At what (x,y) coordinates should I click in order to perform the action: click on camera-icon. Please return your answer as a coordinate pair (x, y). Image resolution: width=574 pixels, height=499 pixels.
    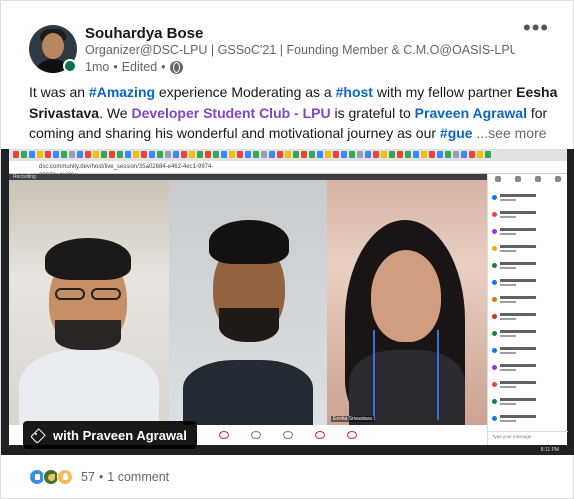
    Looking at the image, I should click on (256, 435).